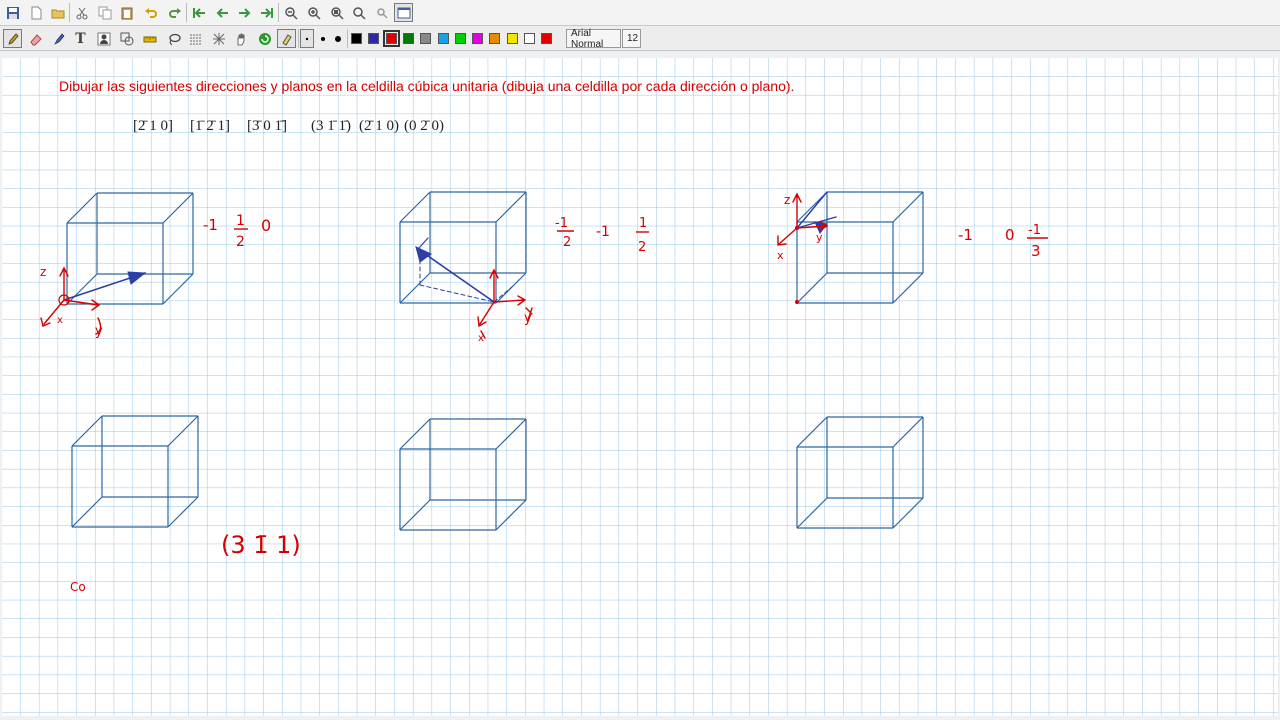  I want to click on font-name-value: Arial Normal, so click(587, 38).